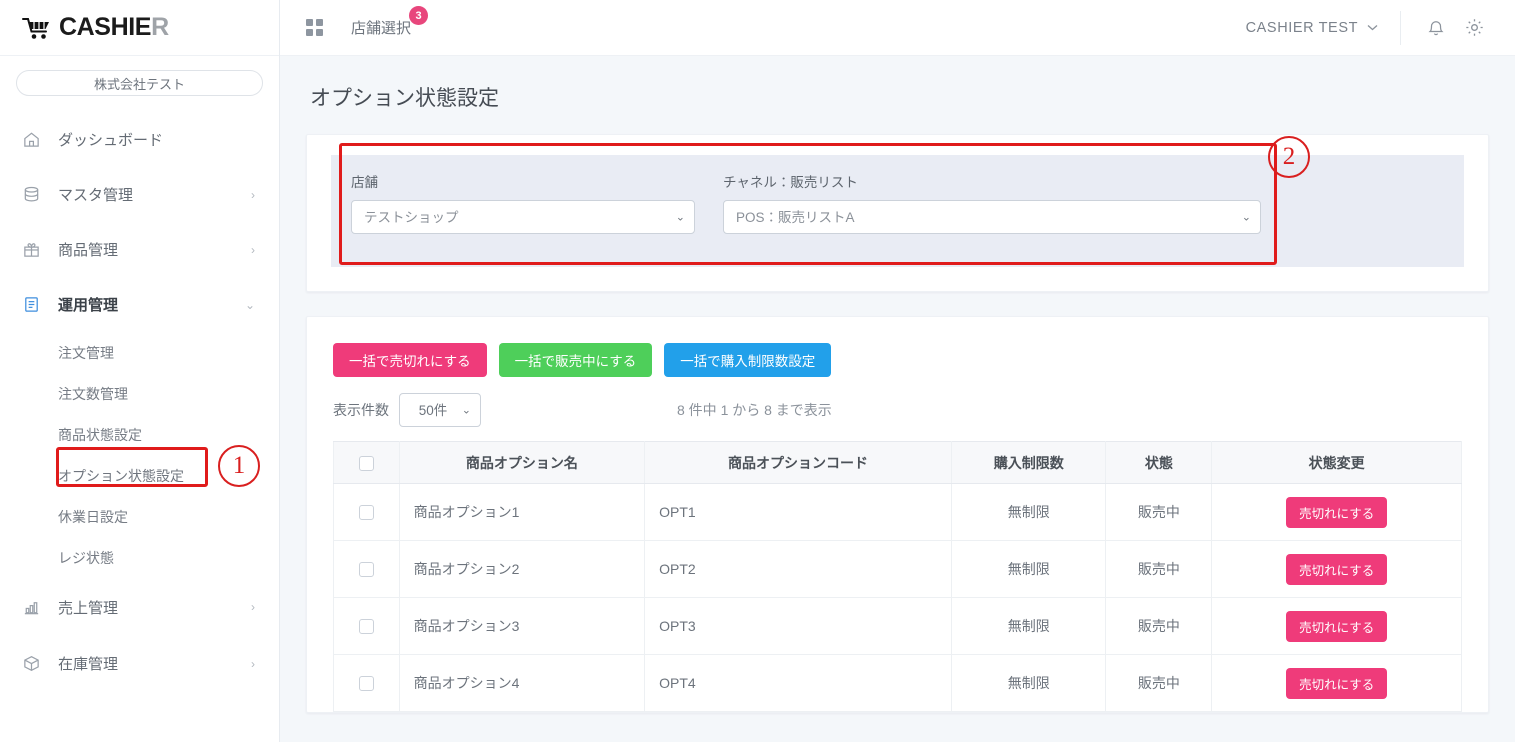 The image size is (1515, 742). I want to click on cell-option-name: 商品オプション1, so click(522, 512).